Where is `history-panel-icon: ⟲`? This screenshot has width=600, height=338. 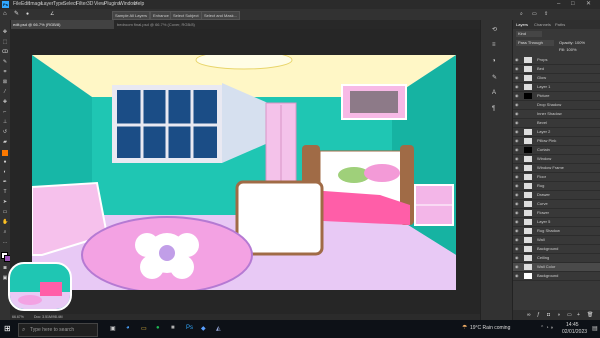 history-panel-icon: ⟲ is located at coordinates (494, 29).